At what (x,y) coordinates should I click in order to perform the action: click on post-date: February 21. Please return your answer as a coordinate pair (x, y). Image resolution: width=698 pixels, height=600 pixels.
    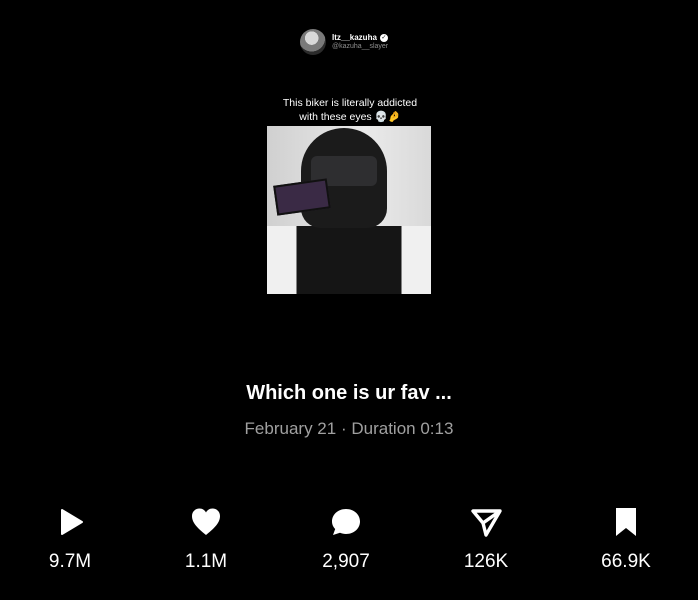
    Looking at the image, I should click on (290, 428).